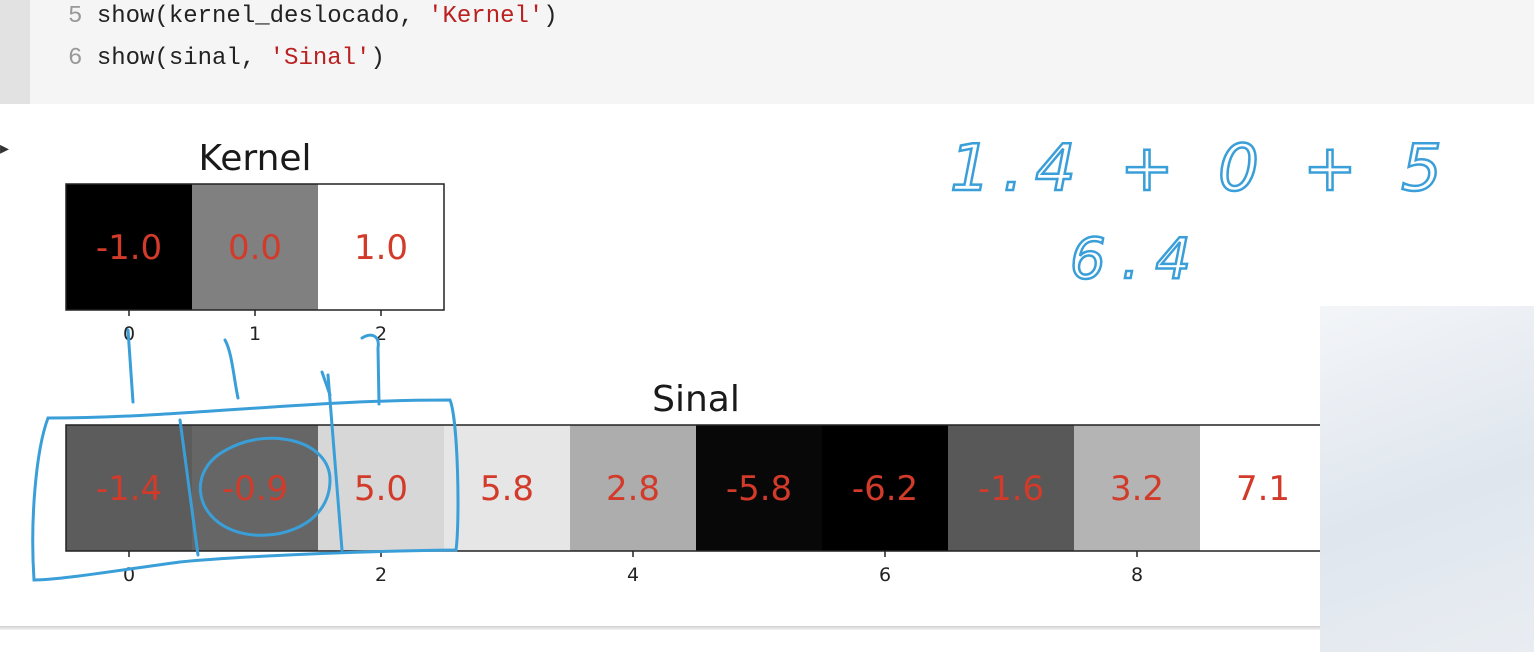 This screenshot has width=1534, height=652. I want to click on cell-value-label: -6.2, so click(885, 489).